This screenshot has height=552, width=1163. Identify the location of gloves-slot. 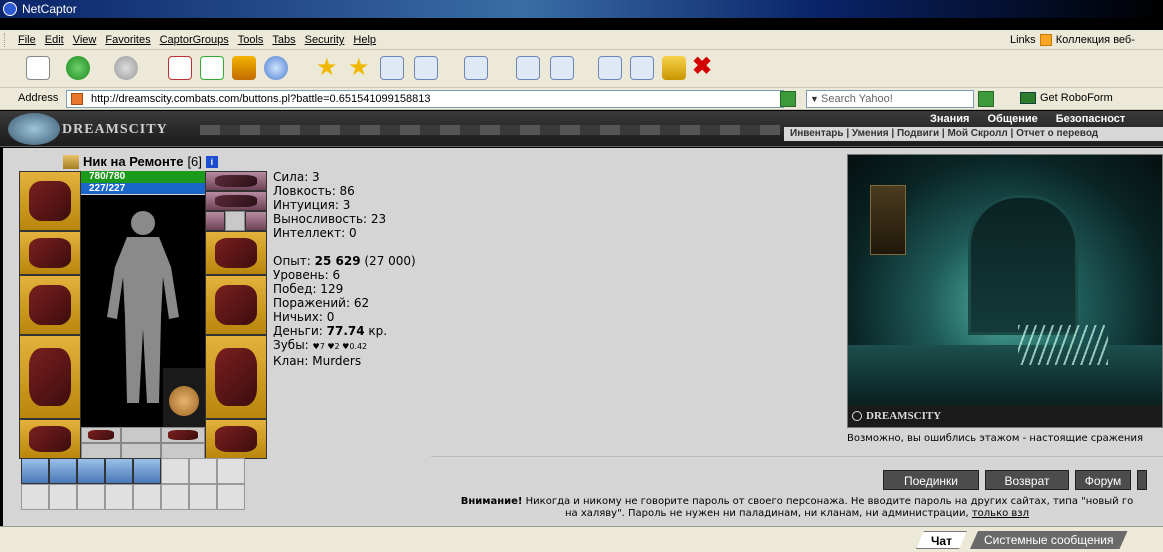
(236, 253).